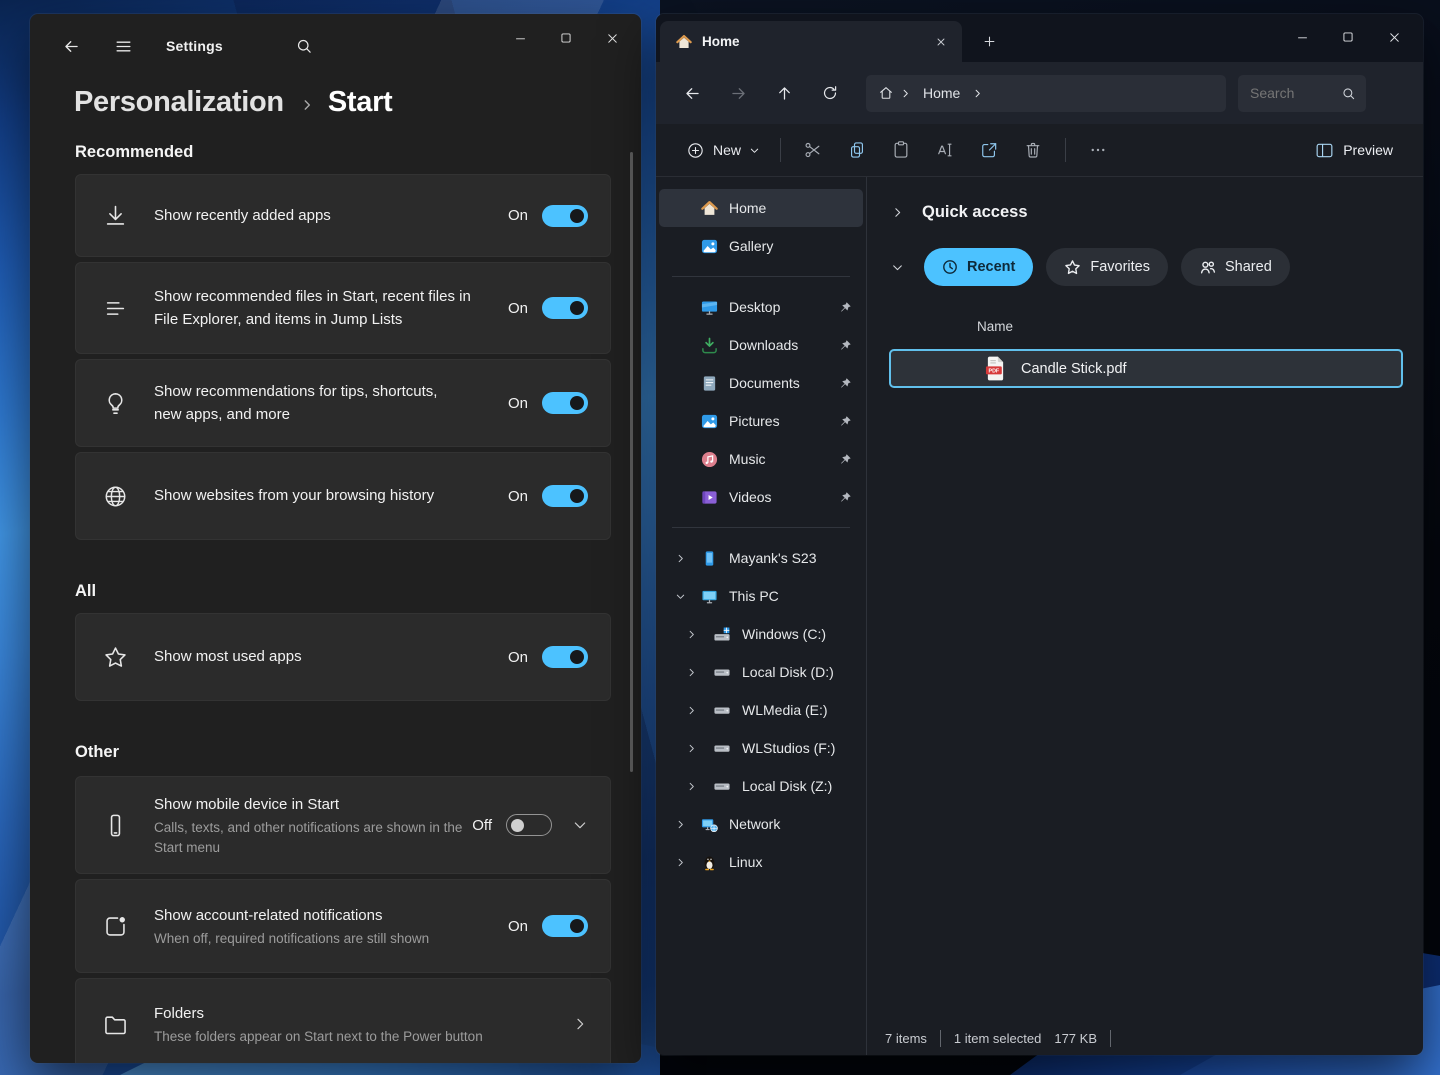 This screenshot has height=1075, width=1440. I want to click on search-input, so click(1295, 93).